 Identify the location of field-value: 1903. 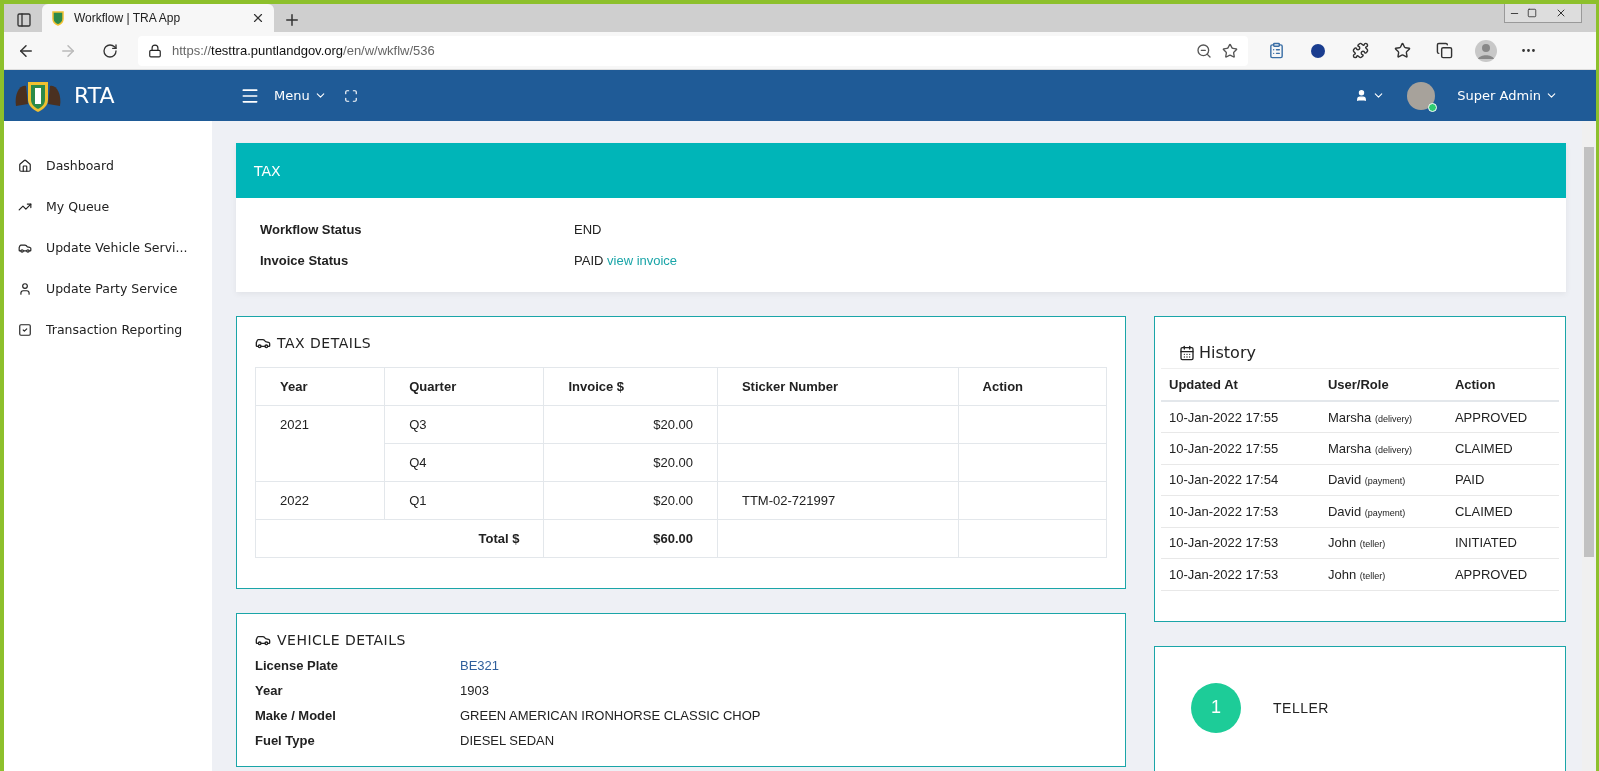
(475, 690).